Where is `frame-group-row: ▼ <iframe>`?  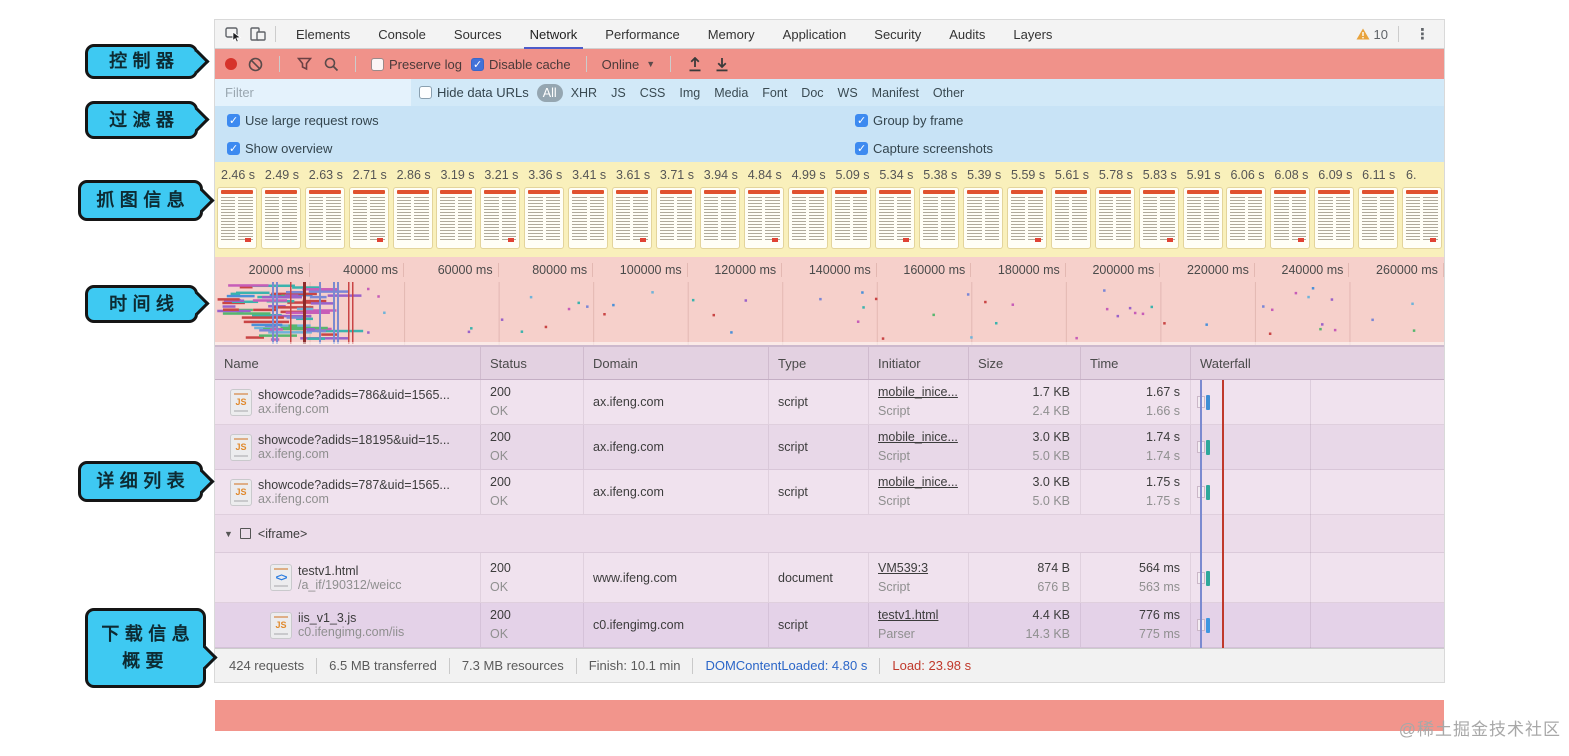
frame-group-row: ▼ <iframe> is located at coordinates (829, 534).